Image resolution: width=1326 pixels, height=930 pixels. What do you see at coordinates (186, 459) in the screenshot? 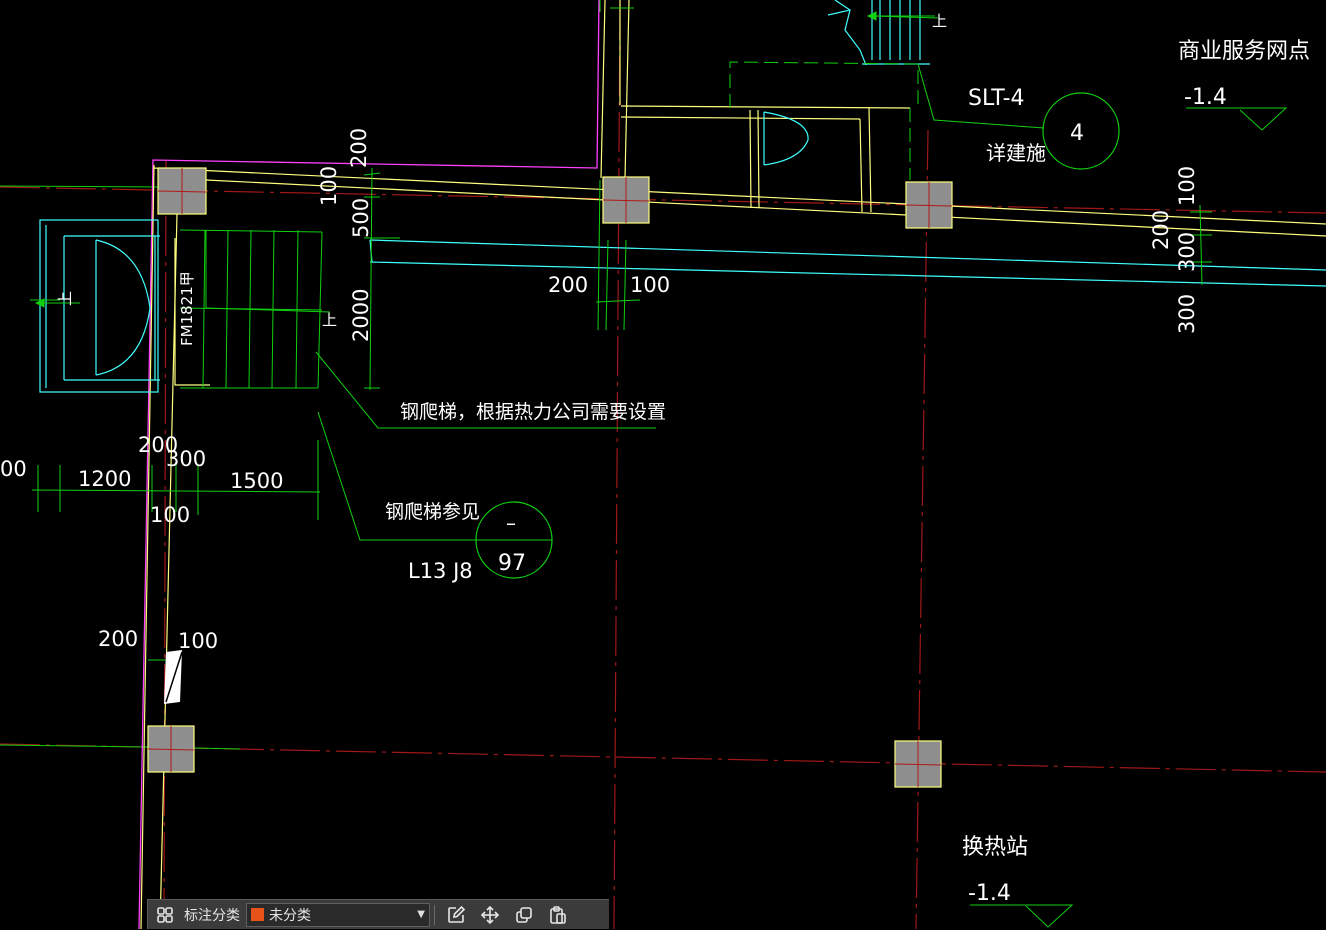
I see `dim-300-left: 300` at bounding box center [186, 459].